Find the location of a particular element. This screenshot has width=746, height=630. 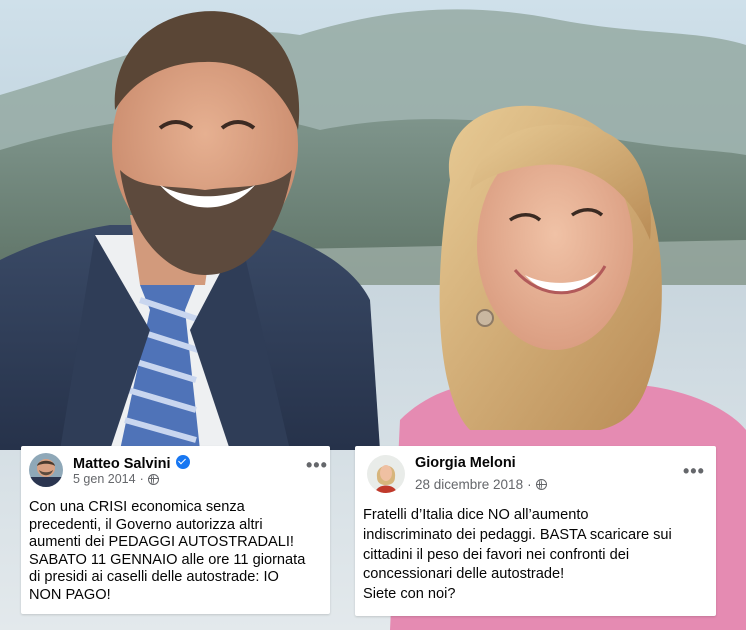

verified-badge-icon is located at coordinates (182, 462).